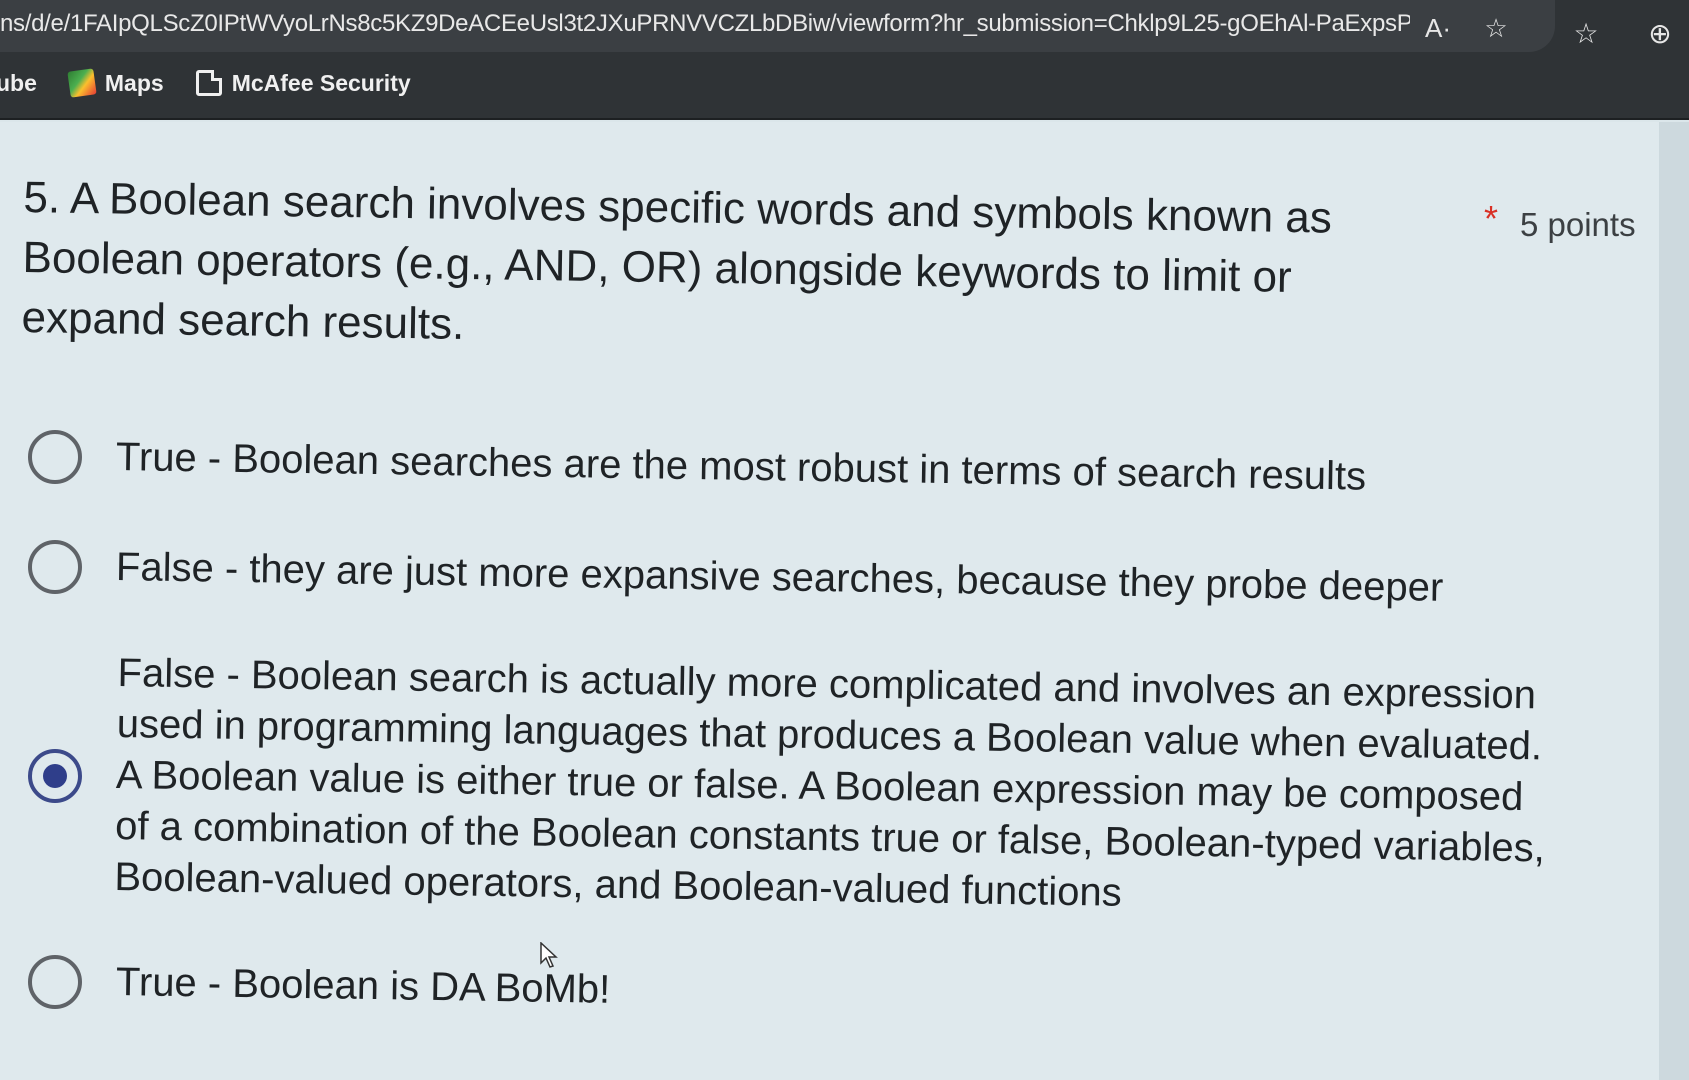 The height and width of the screenshot is (1080, 1689). I want to click on bookmark-label: Maps, so click(134, 82).